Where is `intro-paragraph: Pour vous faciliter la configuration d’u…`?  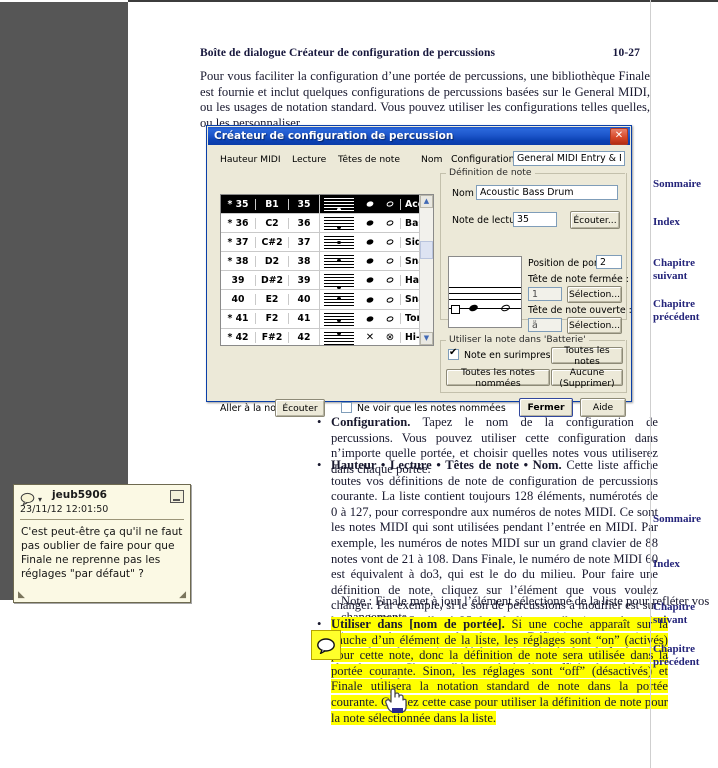
intro-paragraph: Pour vous faciliter la configuration d’u… is located at coordinates (425, 99).